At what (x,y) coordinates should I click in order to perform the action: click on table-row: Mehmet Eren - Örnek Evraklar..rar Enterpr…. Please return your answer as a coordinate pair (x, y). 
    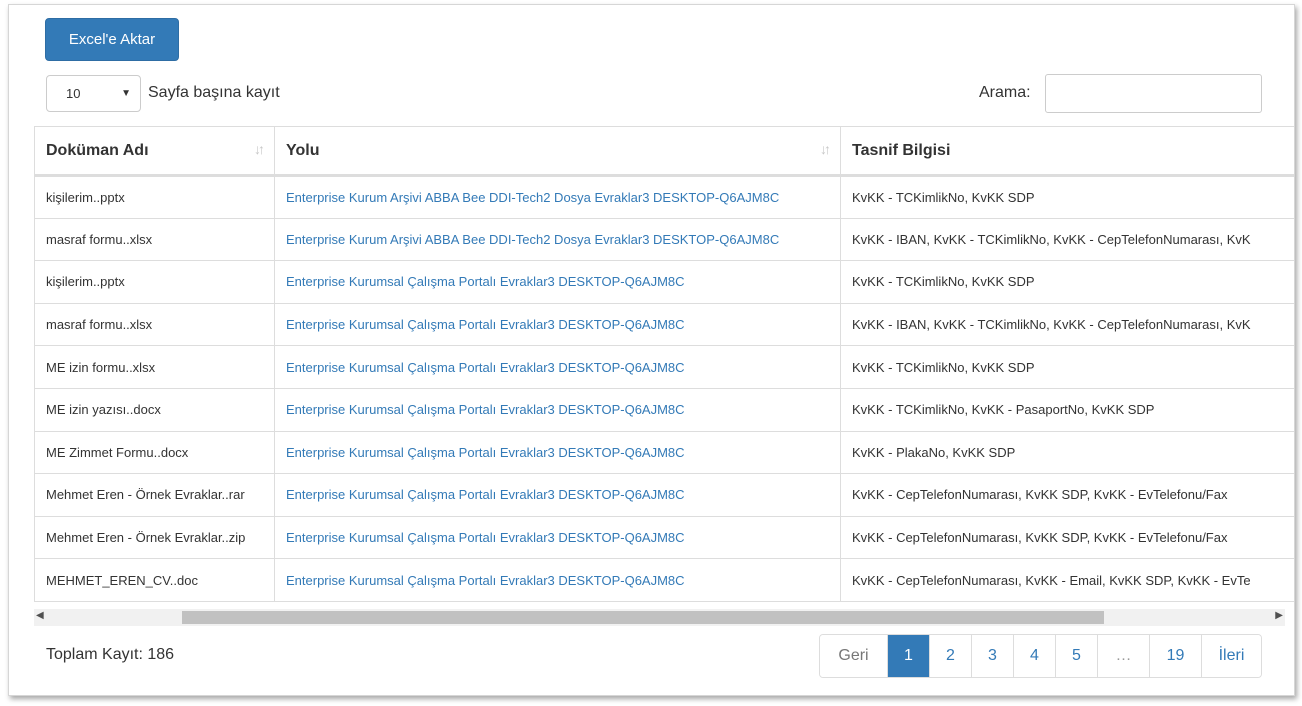
    Looking at the image, I should click on (664, 495).